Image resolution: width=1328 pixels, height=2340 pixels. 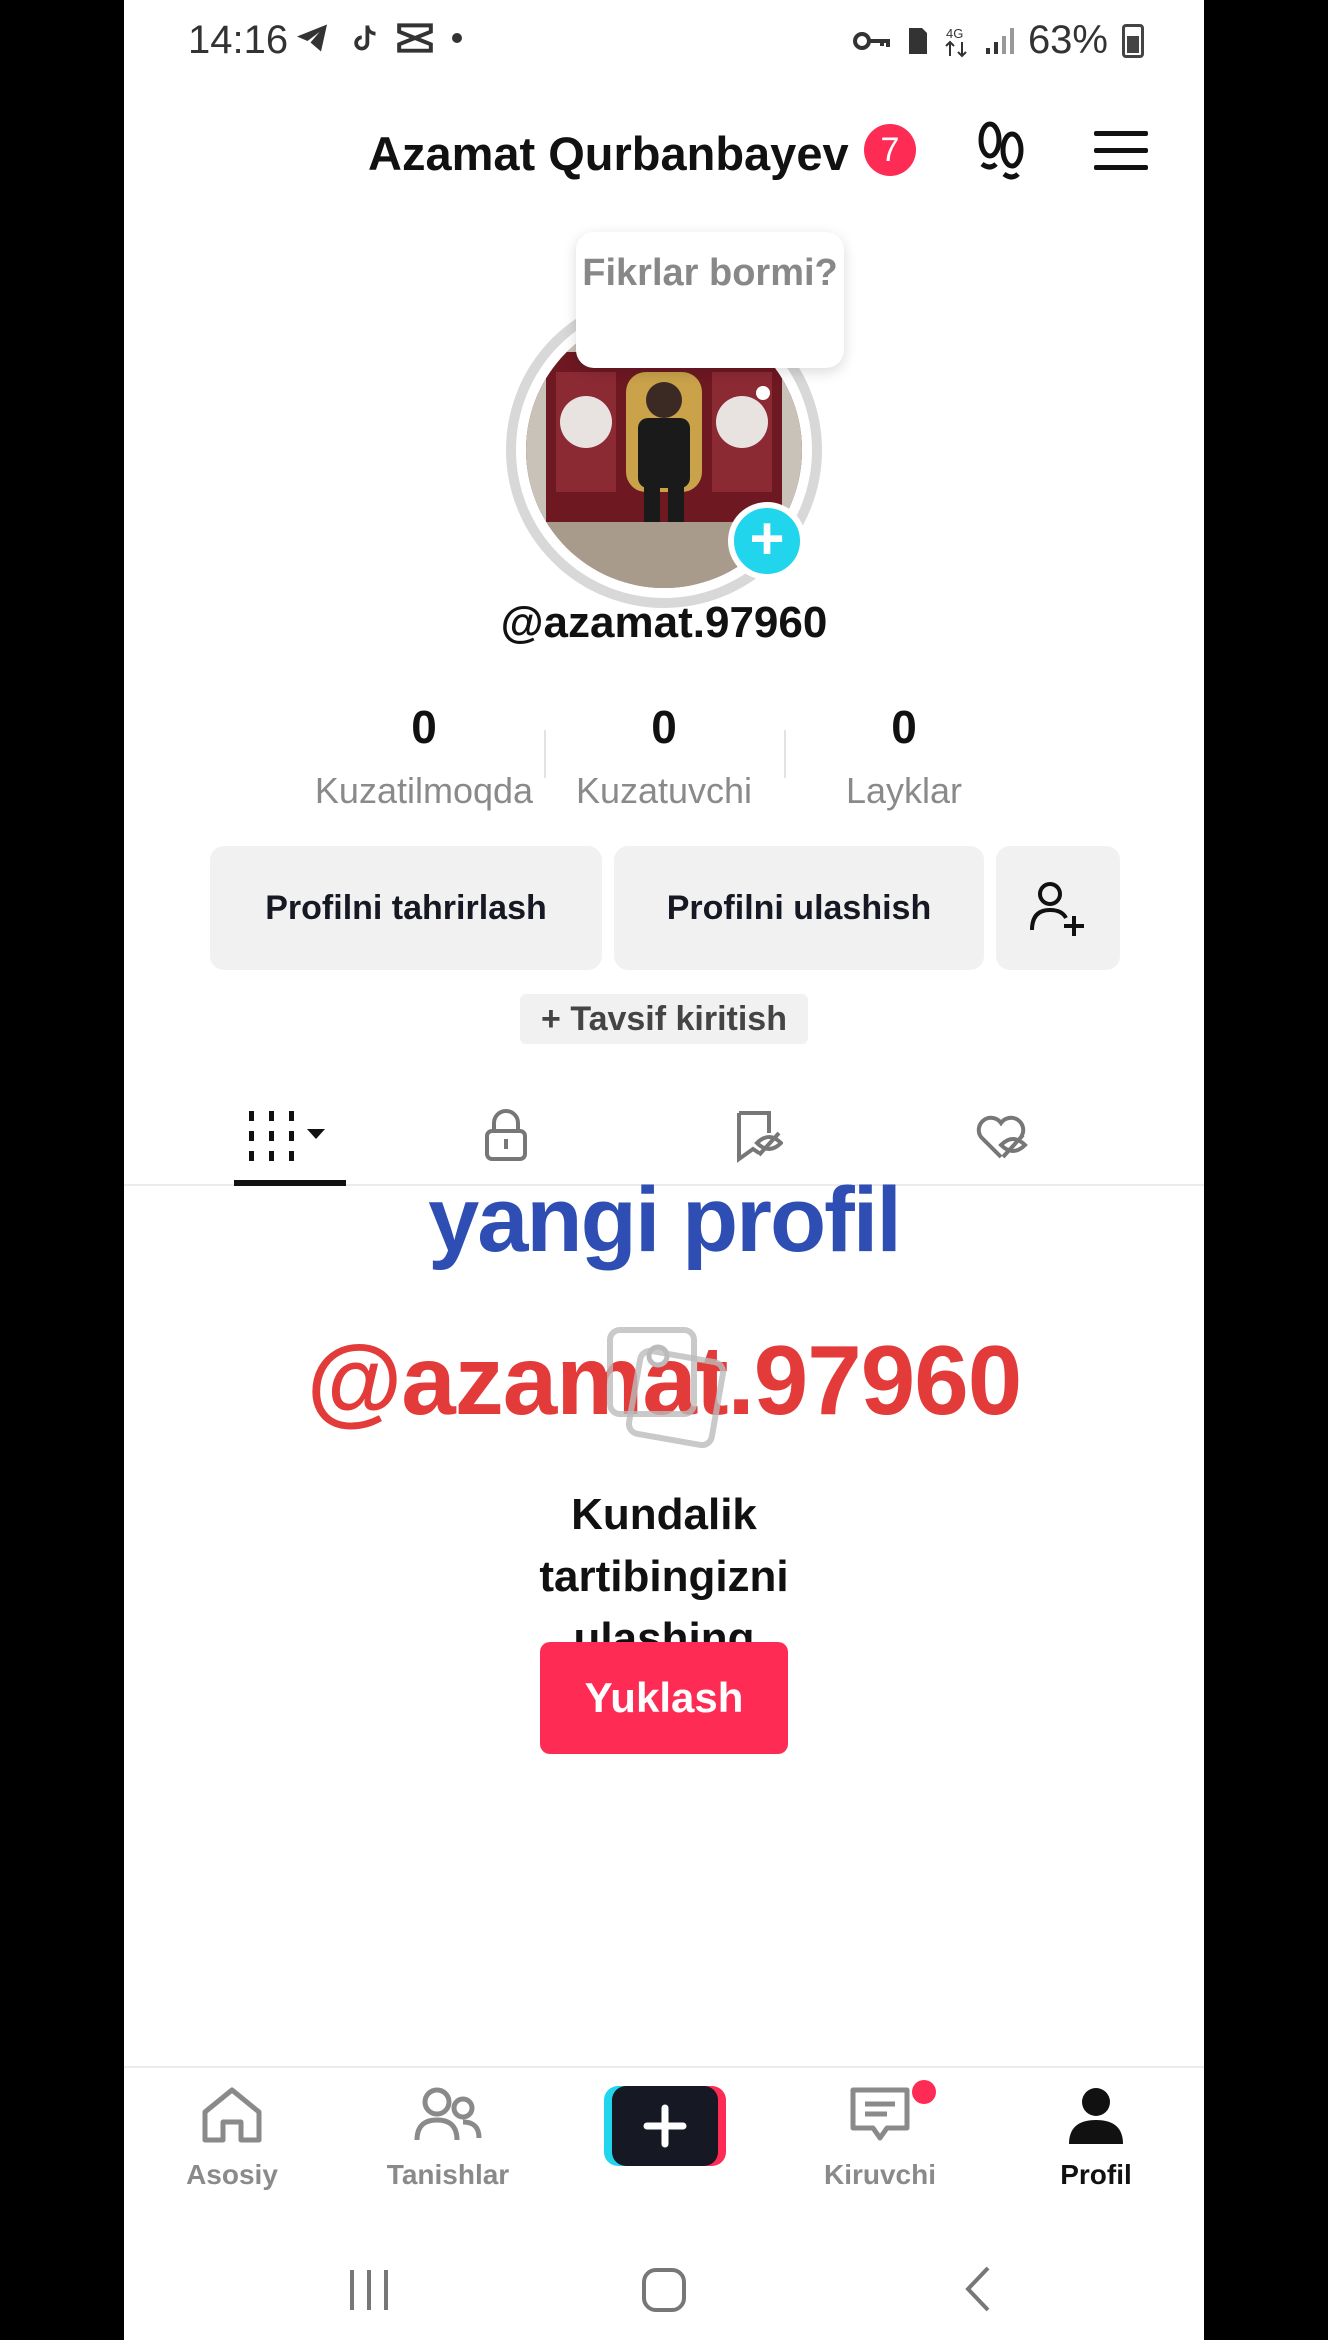 What do you see at coordinates (763, 393) in the screenshot?
I see `bubble-tail` at bounding box center [763, 393].